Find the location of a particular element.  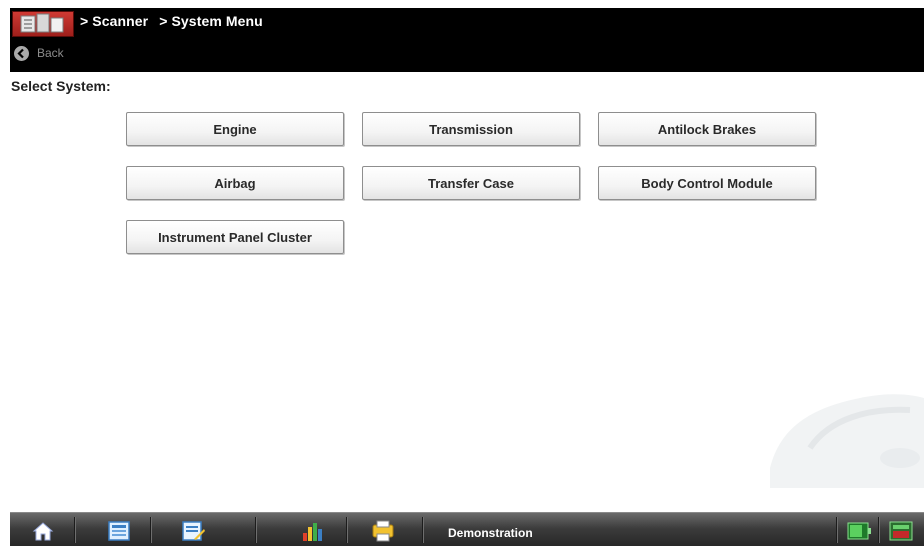

breadcrumb-scanner: > Scanner is located at coordinates (114, 21).